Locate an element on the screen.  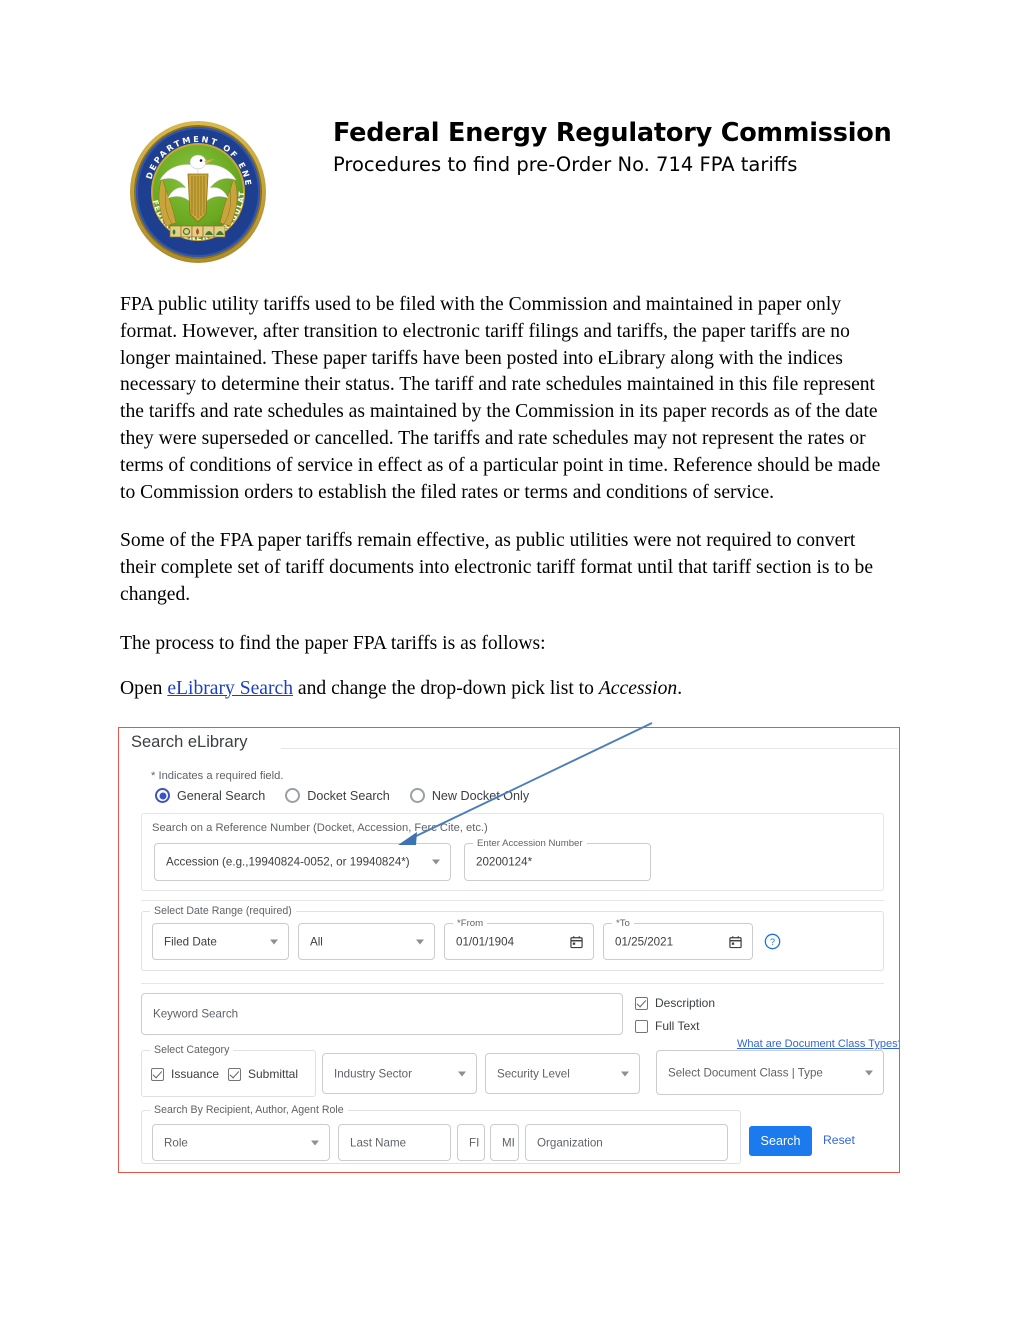
help-circle-icon: ? is located at coordinates (772, 941).